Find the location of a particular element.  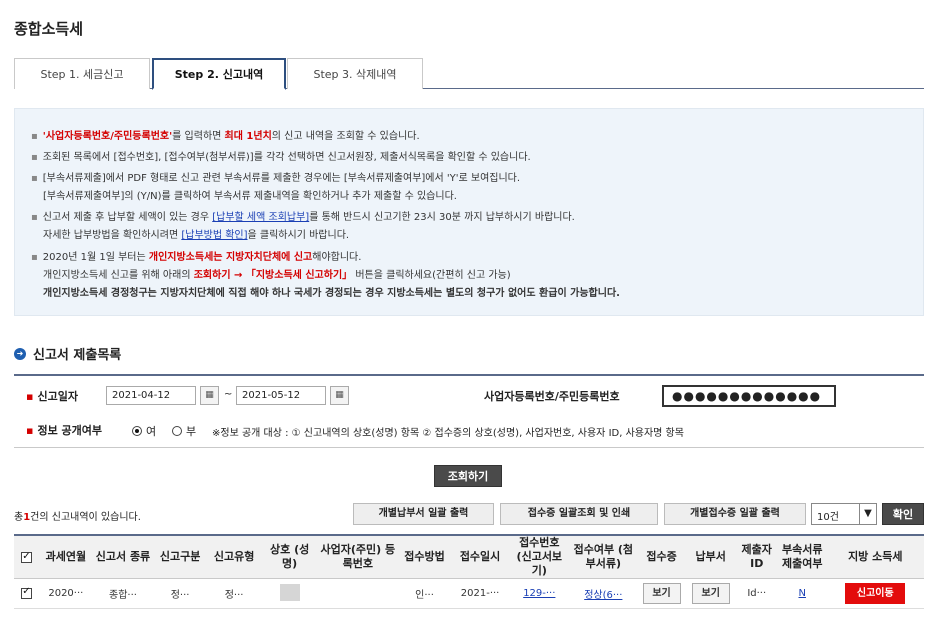

cell-receipt: 보기 is located at coordinates (661, 593).